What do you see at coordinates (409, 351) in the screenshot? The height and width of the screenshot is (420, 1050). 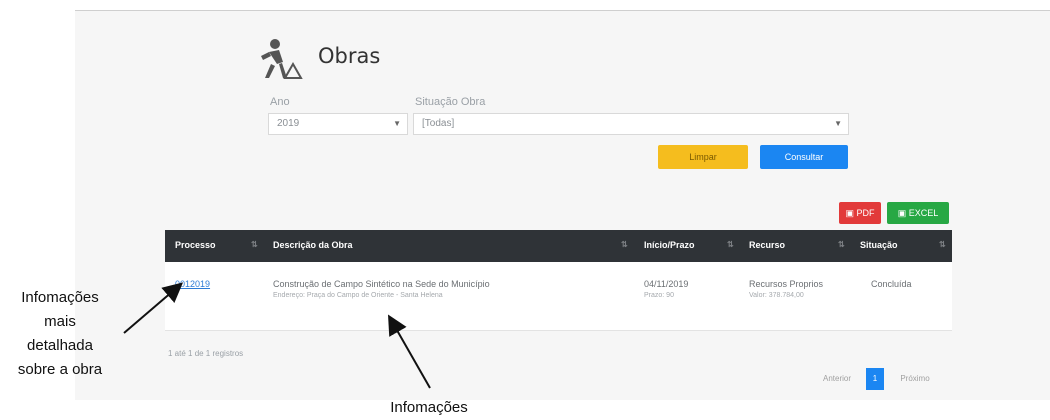 I see `arrow-to-description` at bounding box center [409, 351].